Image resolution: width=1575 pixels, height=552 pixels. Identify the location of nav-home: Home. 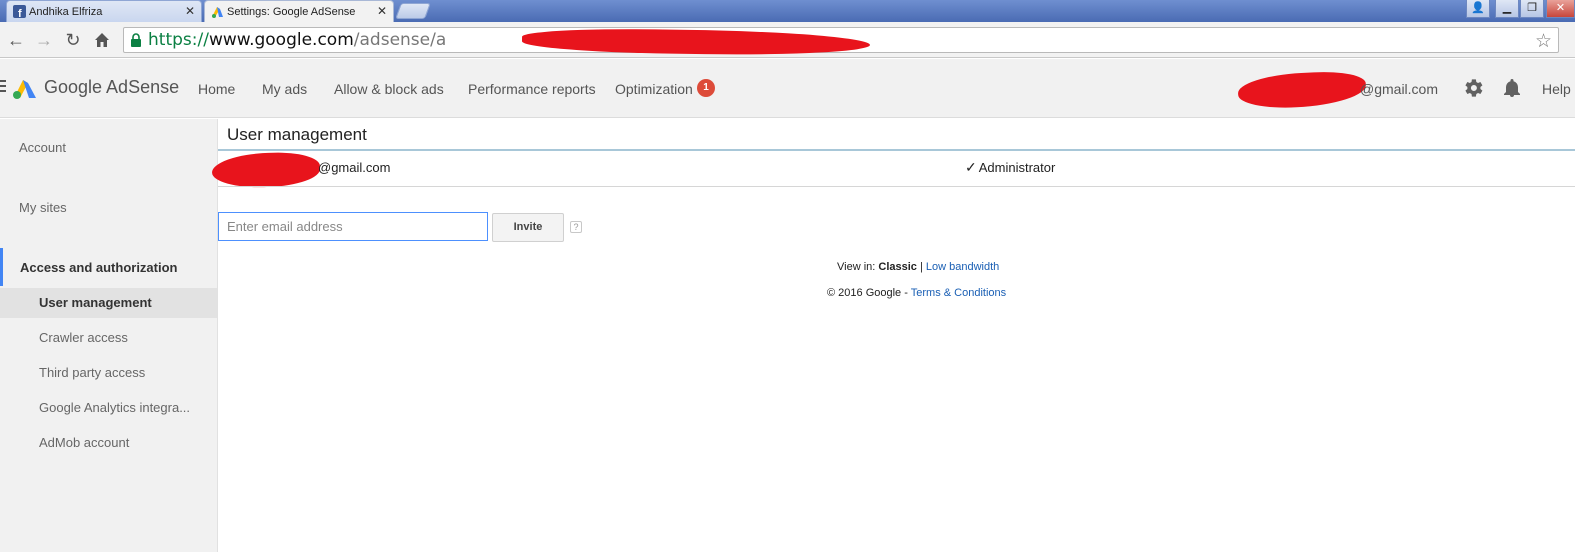
(216, 89).